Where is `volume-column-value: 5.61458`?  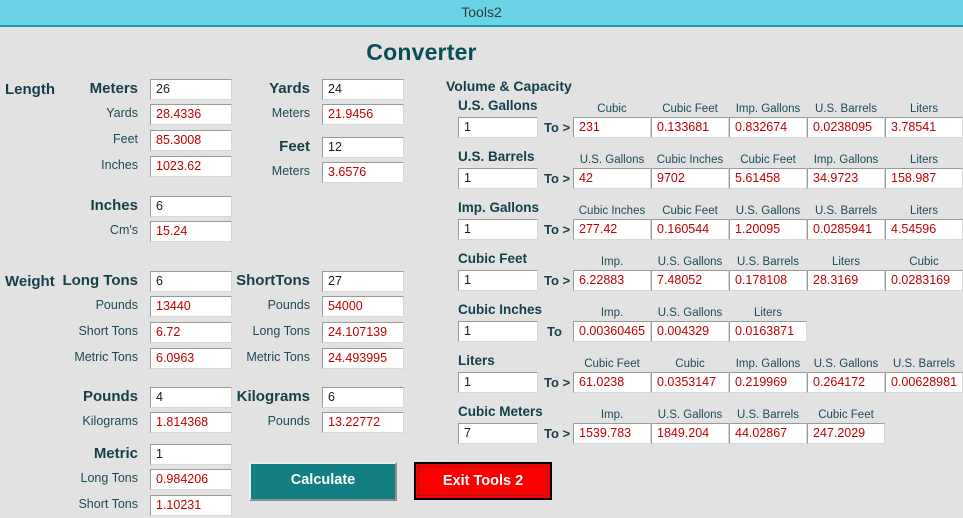 volume-column-value: 5.61458 is located at coordinates (768, 178).